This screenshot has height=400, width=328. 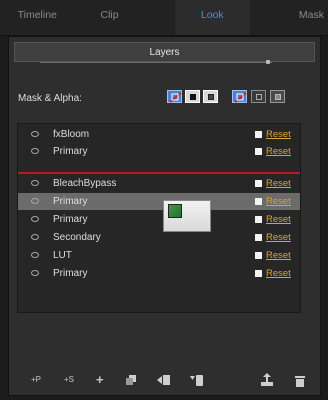 What do you see at coordinates (100, 379) in the screenshot?
I see `add-layer-button: +` at bounding box center [100, 379].